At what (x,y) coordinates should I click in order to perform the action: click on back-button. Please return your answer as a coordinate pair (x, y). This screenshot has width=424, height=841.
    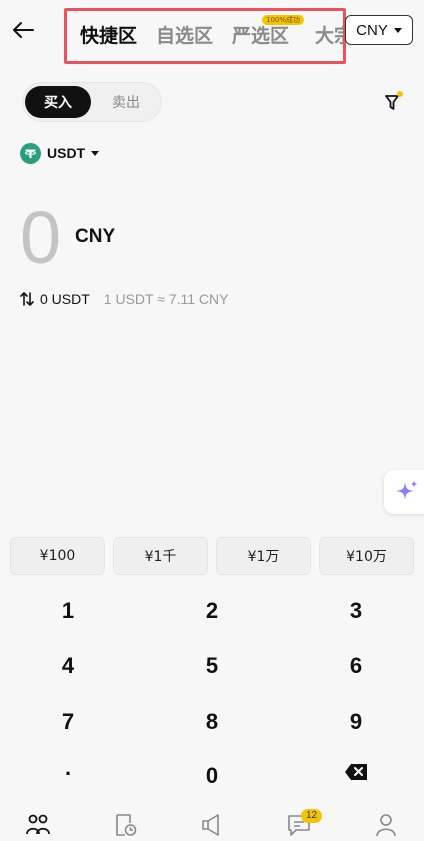
    Looking at the image, I should click on (23, 30).